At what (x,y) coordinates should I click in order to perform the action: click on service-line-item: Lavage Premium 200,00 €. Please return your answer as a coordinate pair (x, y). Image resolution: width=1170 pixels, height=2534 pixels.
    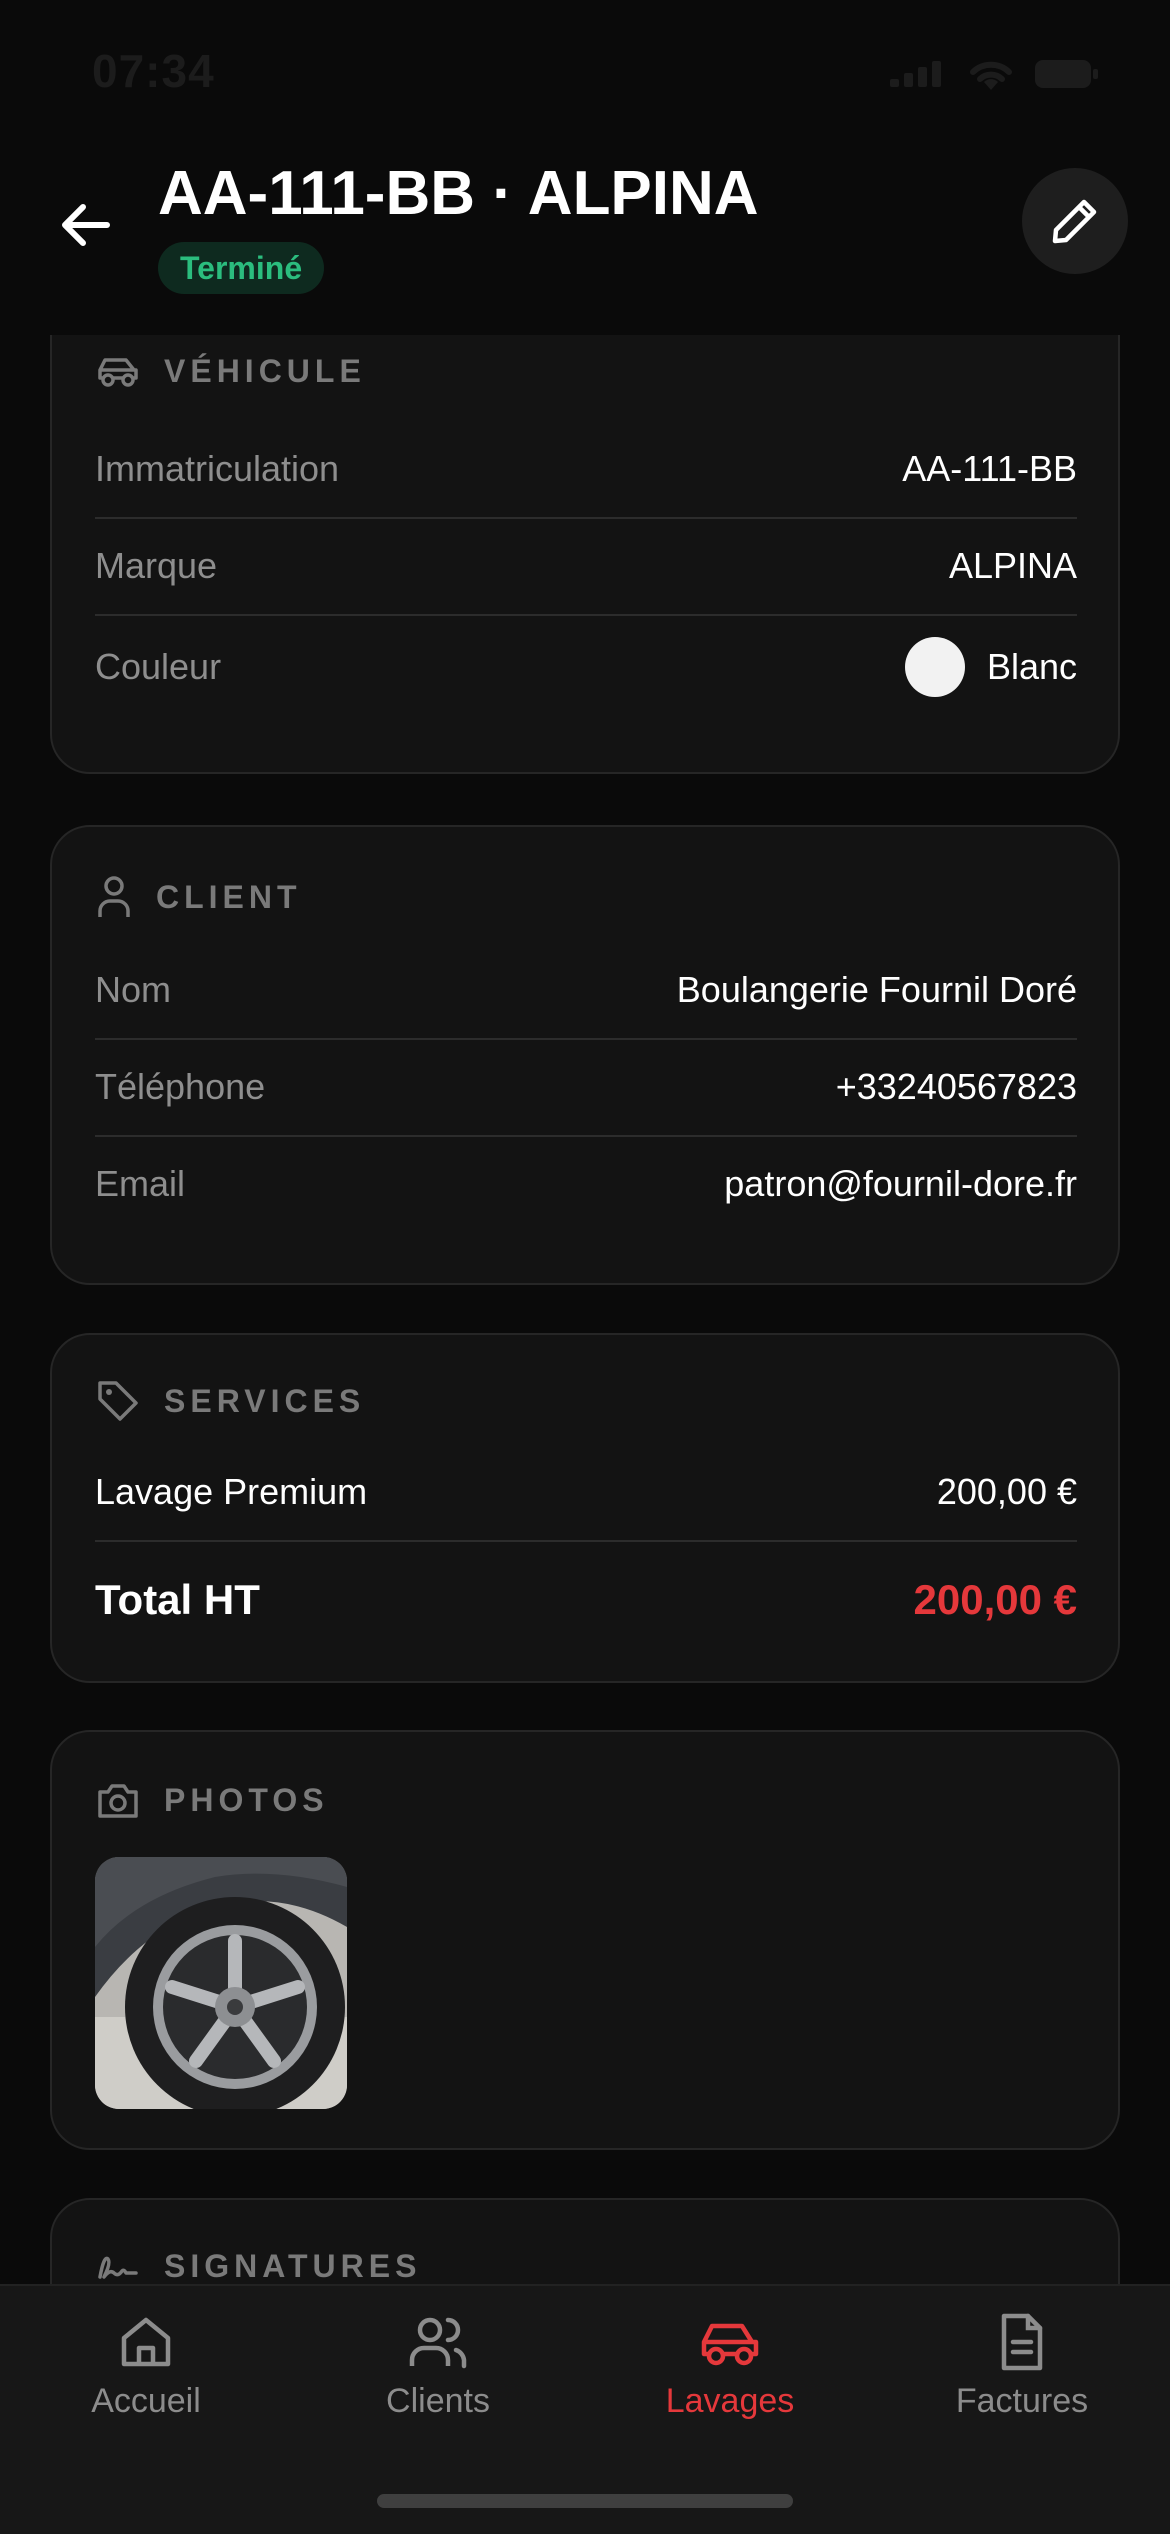
    Looking at the image, I should click on (586, 1492).